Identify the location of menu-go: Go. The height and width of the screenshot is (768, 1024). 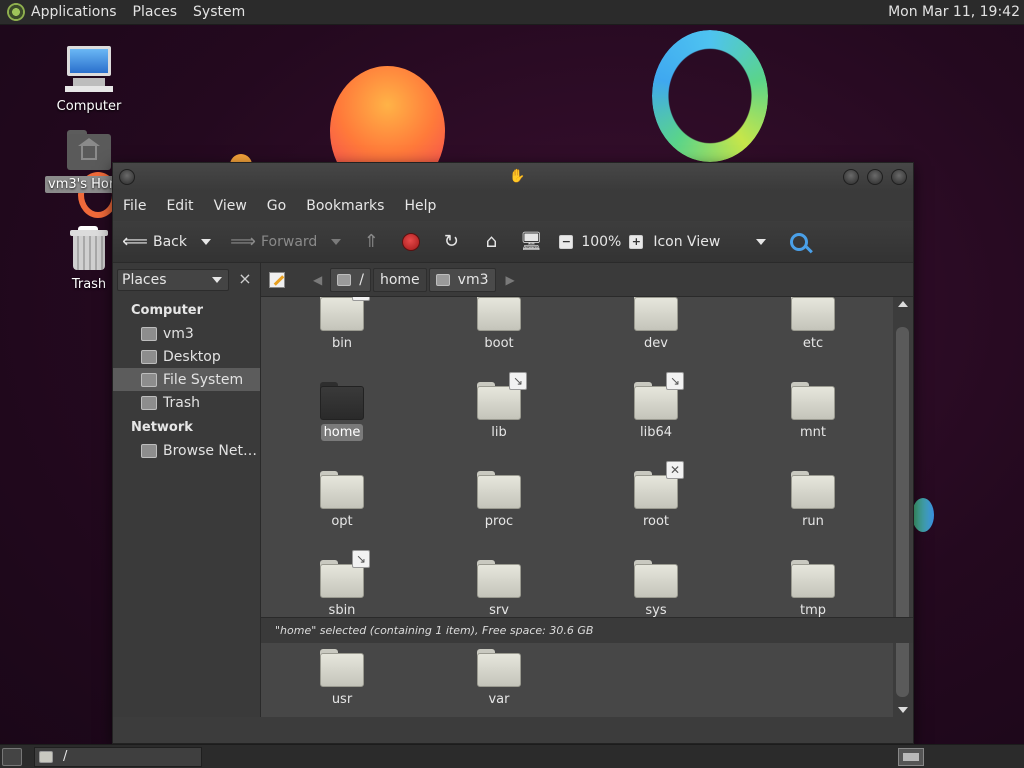
(276, 206).